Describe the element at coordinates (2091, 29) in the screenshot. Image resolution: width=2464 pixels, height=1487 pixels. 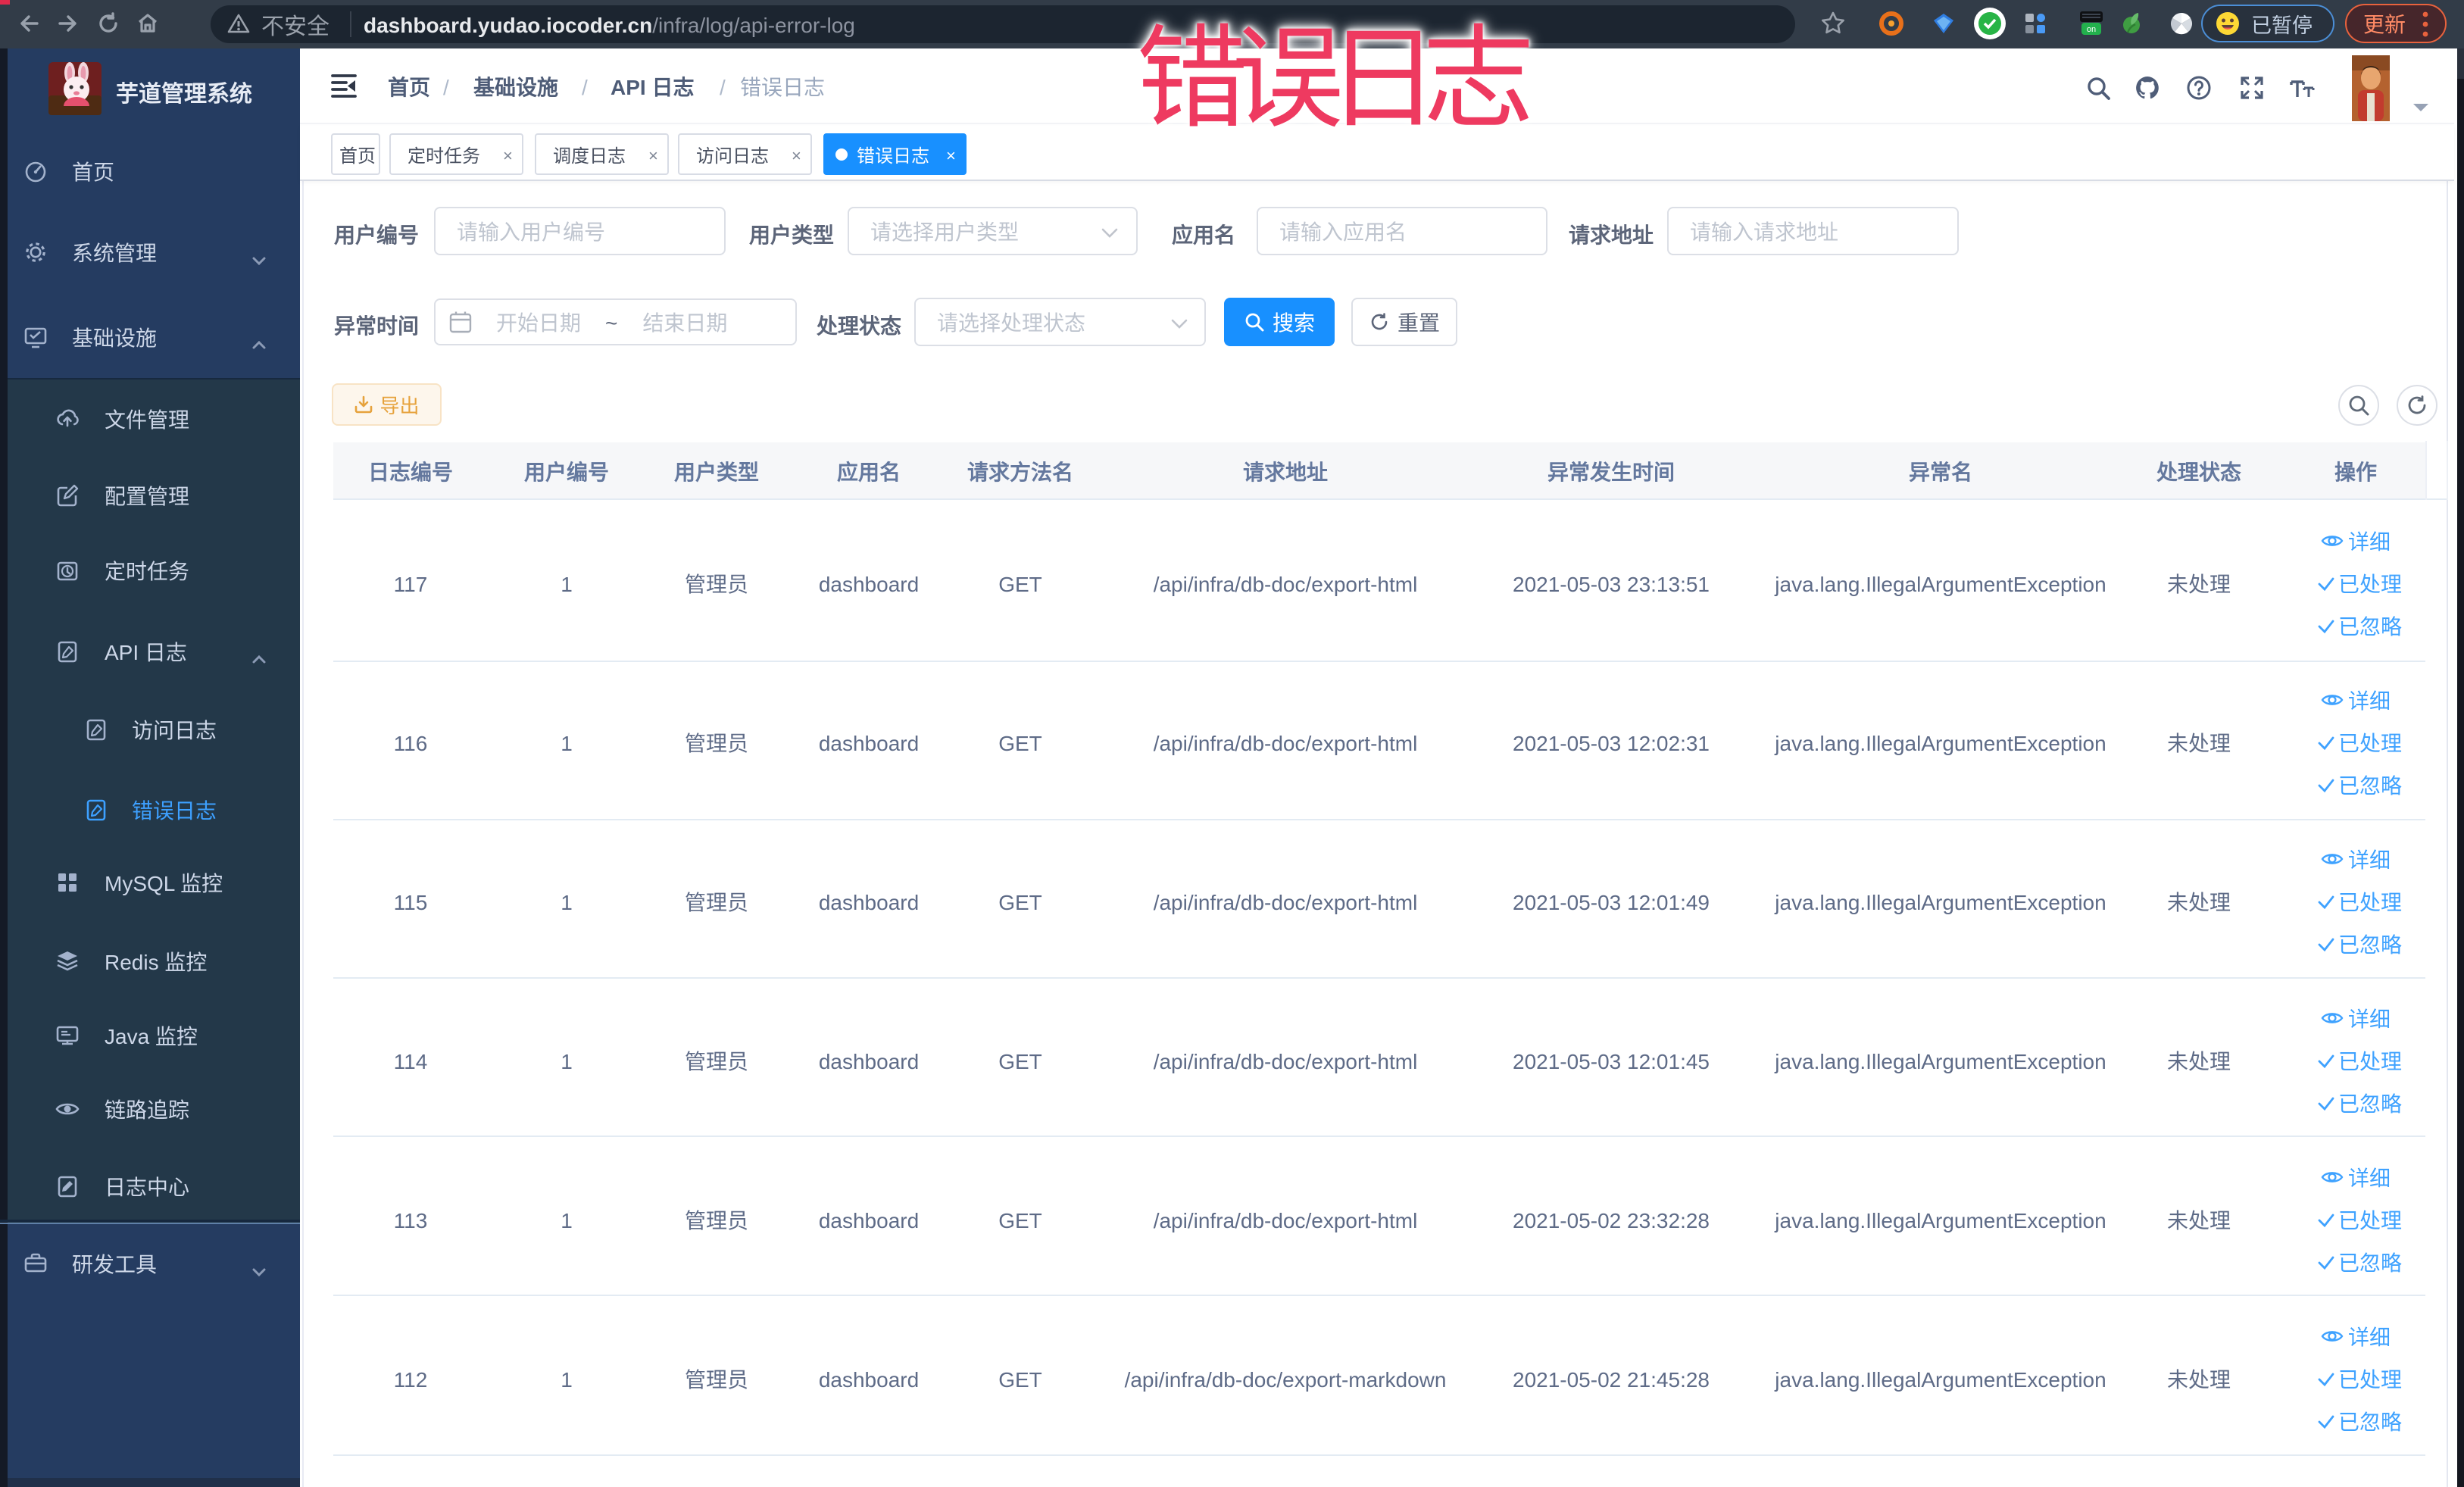
I see `svg-text: on` at that location.